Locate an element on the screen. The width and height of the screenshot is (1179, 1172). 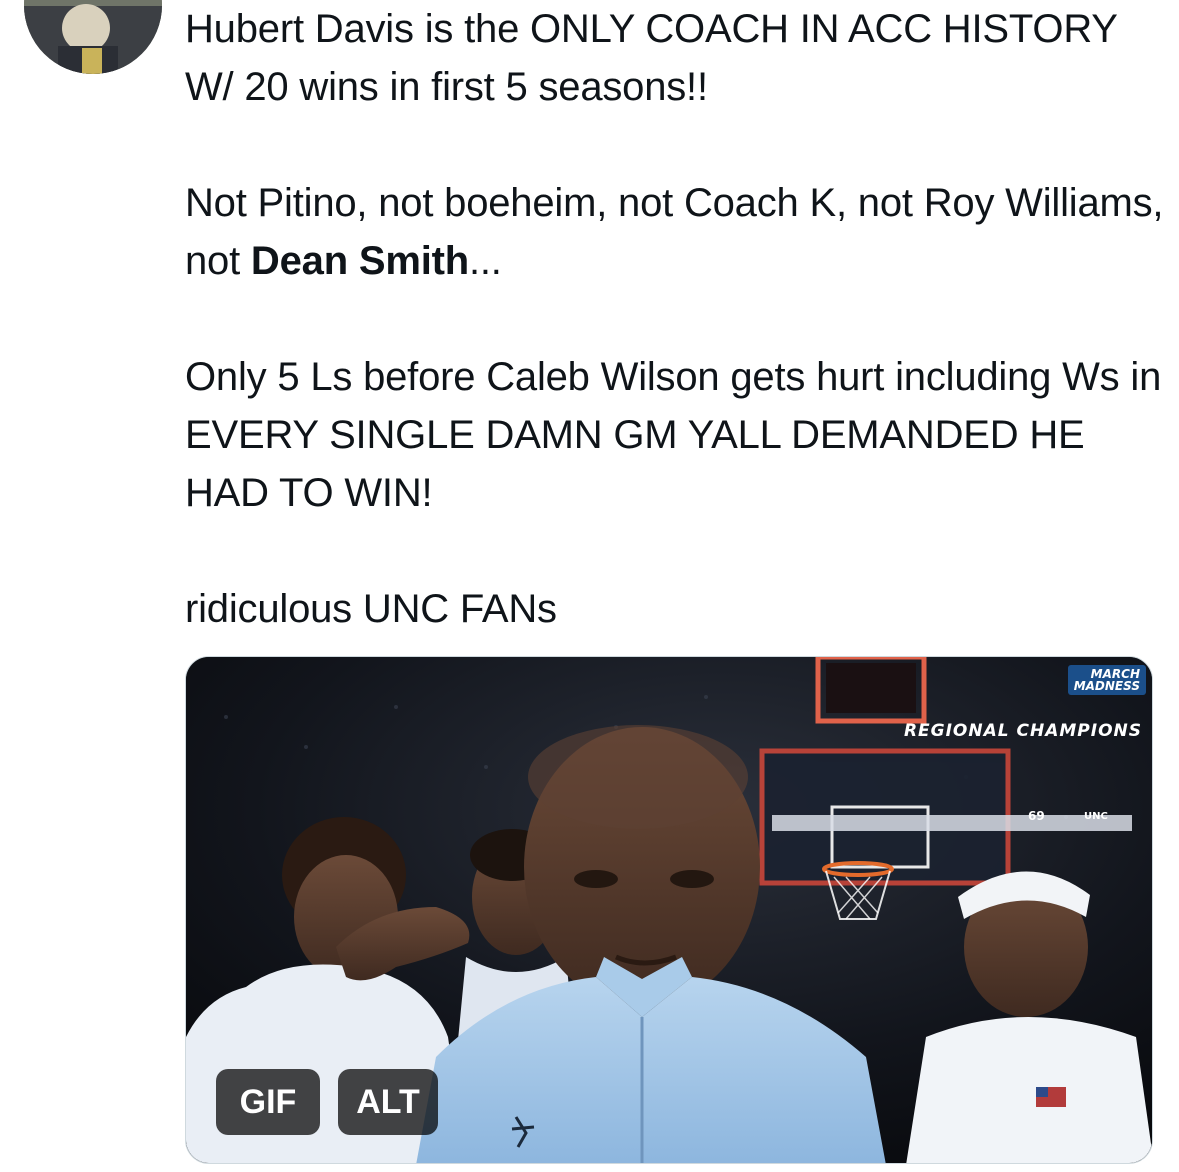
avatar-image is located at coordinates (93, 37).